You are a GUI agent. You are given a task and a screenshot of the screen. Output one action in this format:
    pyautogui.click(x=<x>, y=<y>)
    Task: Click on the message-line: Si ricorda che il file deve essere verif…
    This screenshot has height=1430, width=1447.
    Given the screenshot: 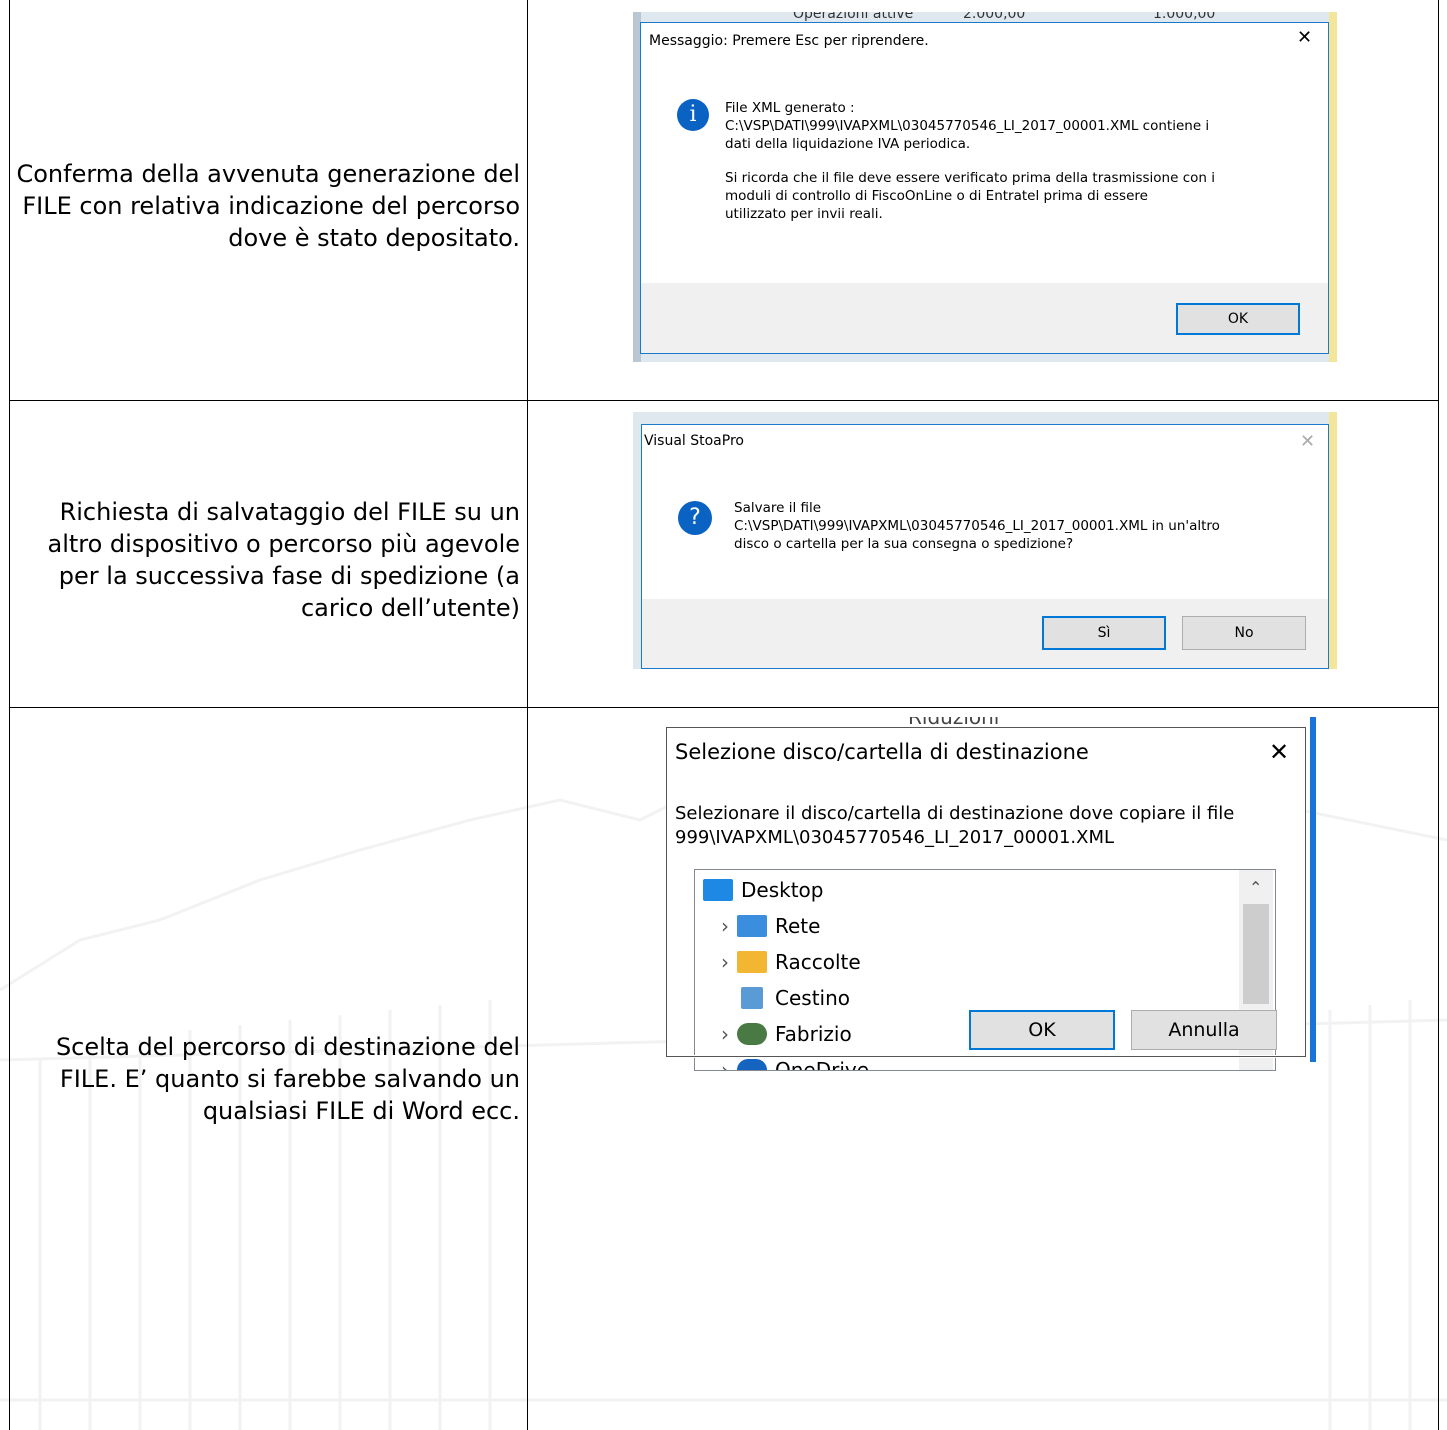 What is the action you would take?
    pyautogui.click(x=970, y=178)
    